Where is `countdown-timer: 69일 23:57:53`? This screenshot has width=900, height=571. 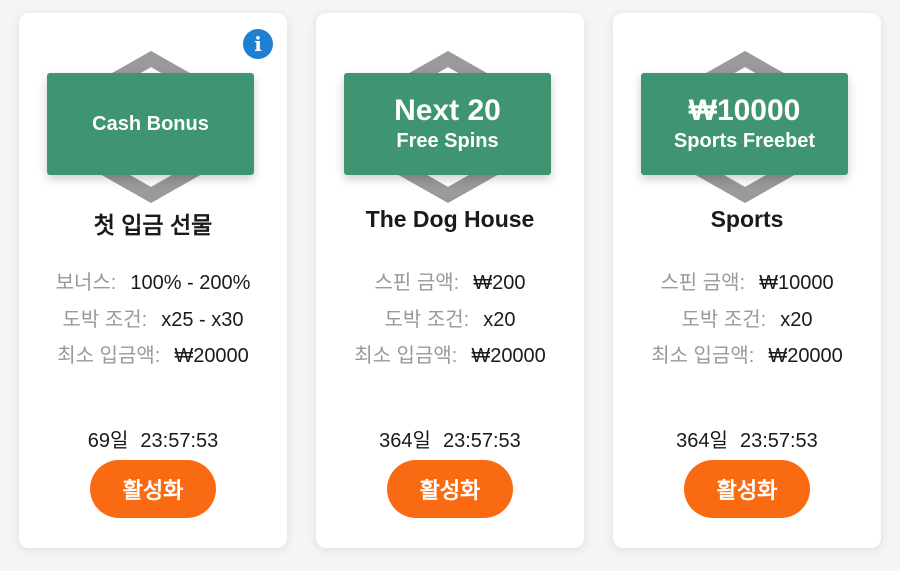 countdown-timer: 69일 23:57:53 is located at coordinates (153, 438).